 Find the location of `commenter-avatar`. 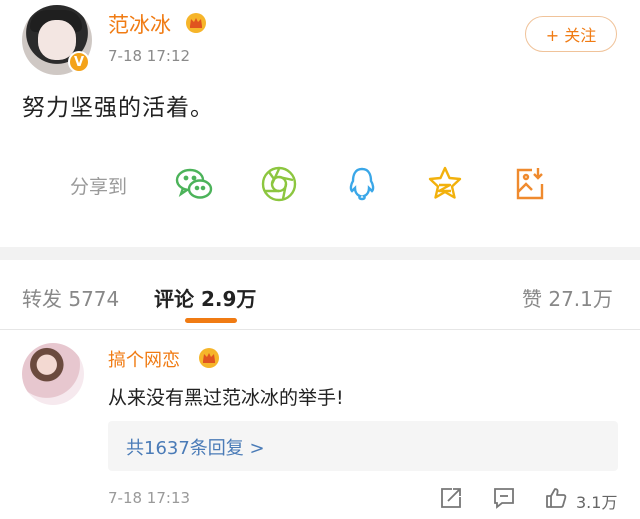

commenter-avatar is located at coordinates (53, 374).